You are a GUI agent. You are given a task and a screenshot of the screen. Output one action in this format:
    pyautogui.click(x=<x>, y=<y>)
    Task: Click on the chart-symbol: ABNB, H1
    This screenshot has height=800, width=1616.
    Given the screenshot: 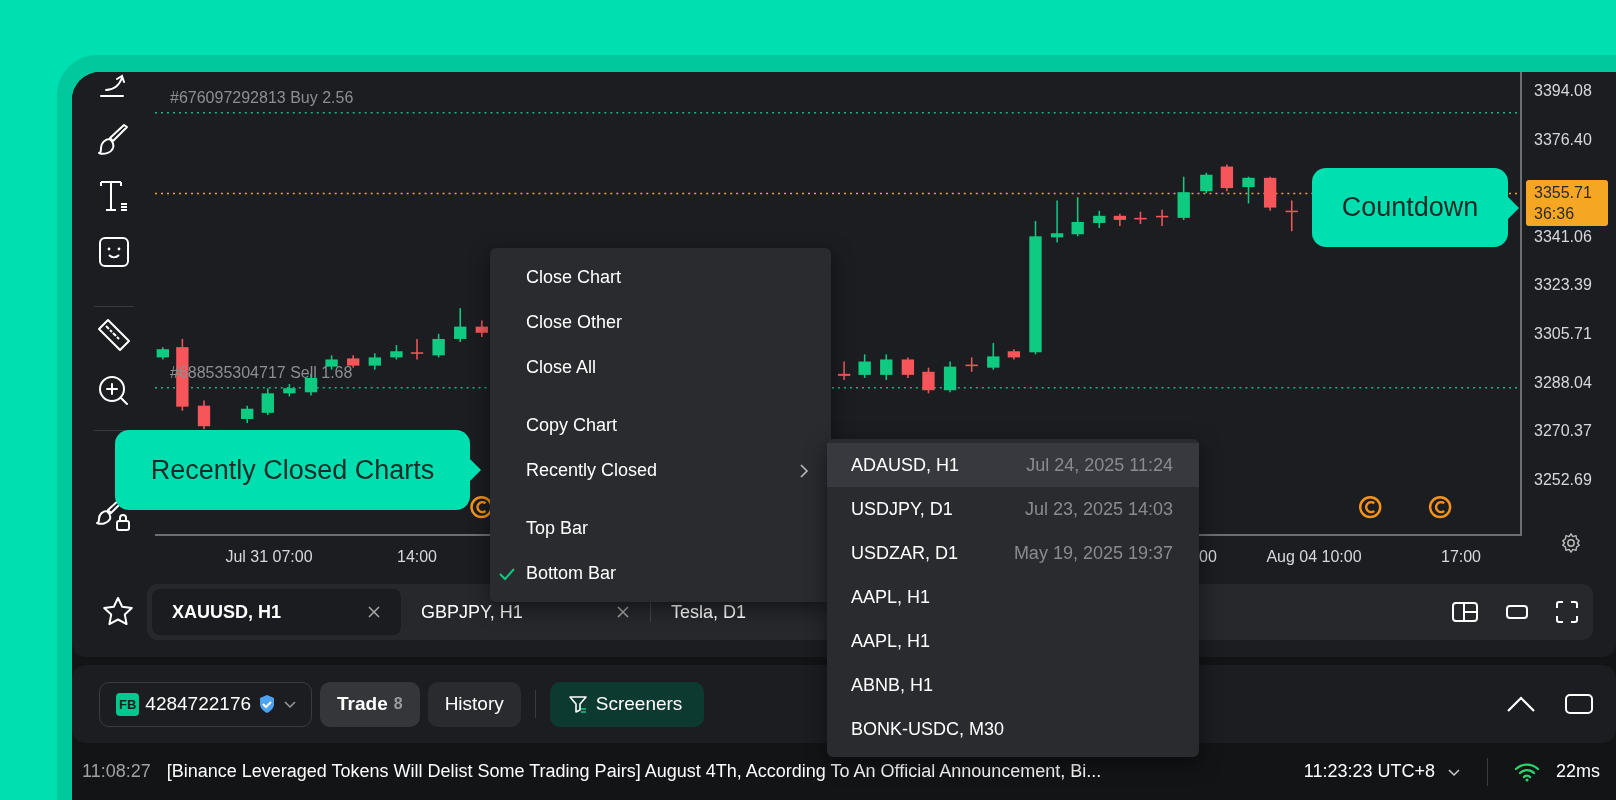 What is the action you would take?
    pyautogui.click(x=892, y=685)
    